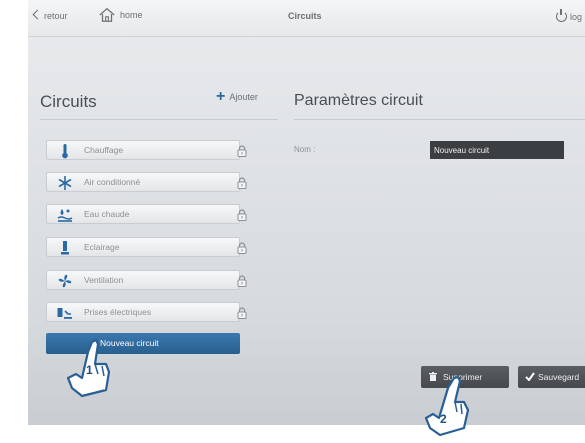  What do you see at coordinates (497, 150) in the screenshot?
I see `name-input` at bounding box center [497, 150].